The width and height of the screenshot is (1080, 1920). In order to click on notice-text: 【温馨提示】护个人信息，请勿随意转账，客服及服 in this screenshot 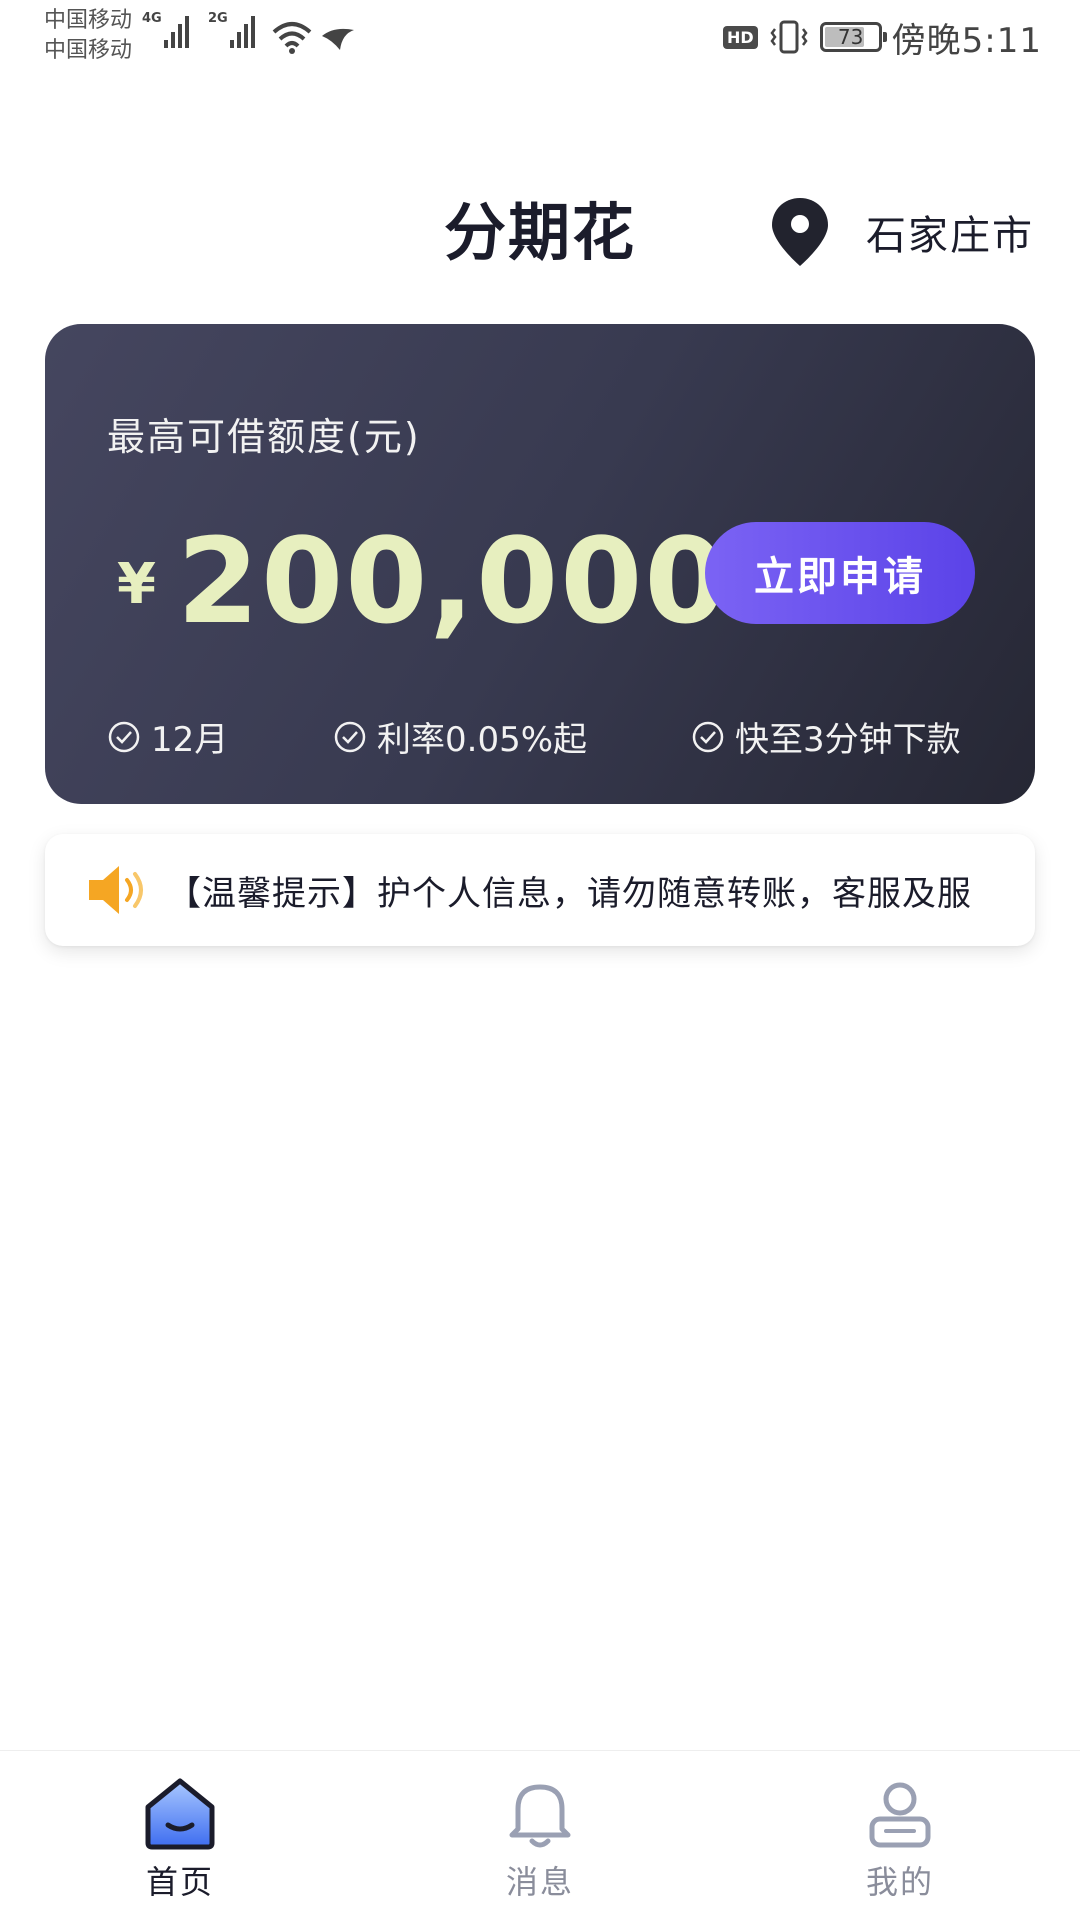, I will do `click(569, 894)`.